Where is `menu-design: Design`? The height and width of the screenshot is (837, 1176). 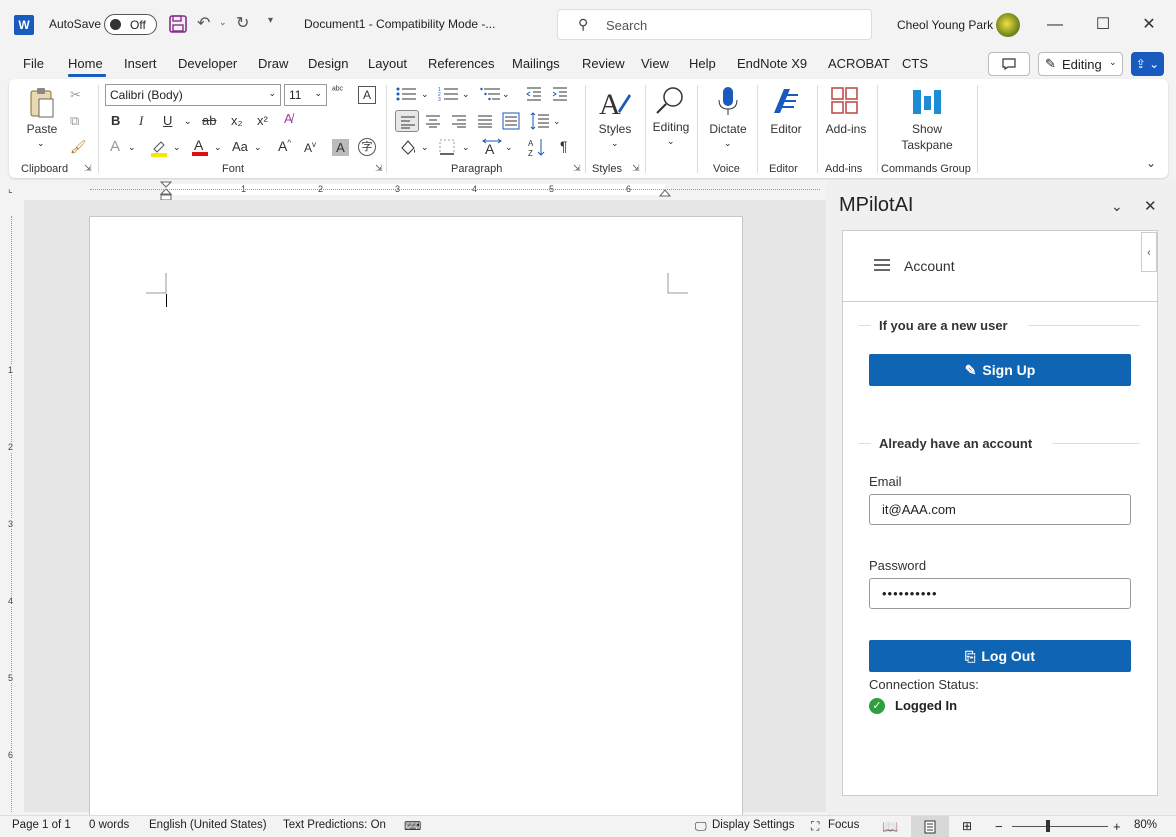 menu-design: Design is located at coordinates (328, 63).